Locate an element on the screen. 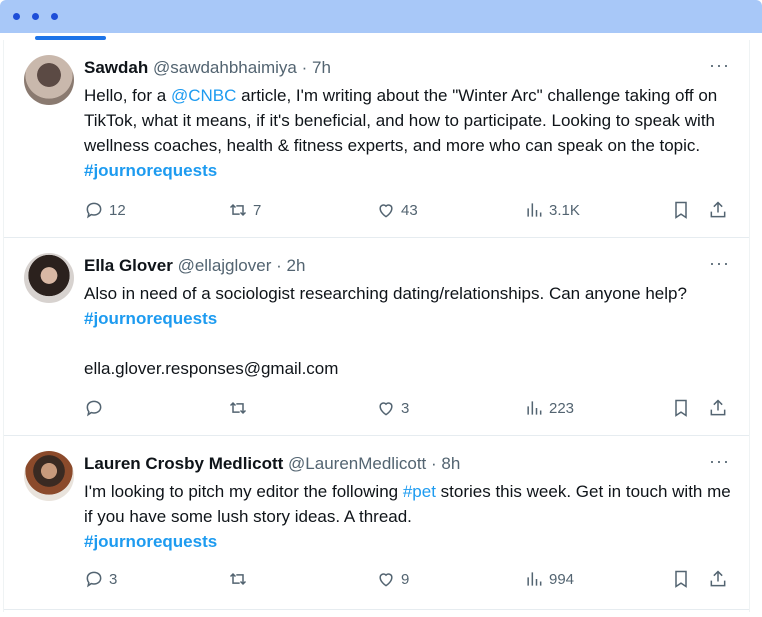 This screenshot has width=762, height=617. like-button: 3 is located at coordinates (392, 408).